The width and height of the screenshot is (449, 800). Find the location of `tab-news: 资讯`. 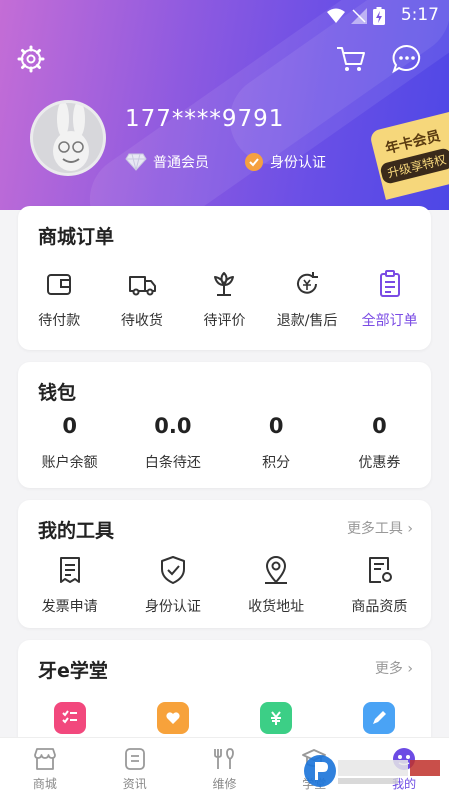

tab-news: 资讯 is located at coordinates (135, 769).